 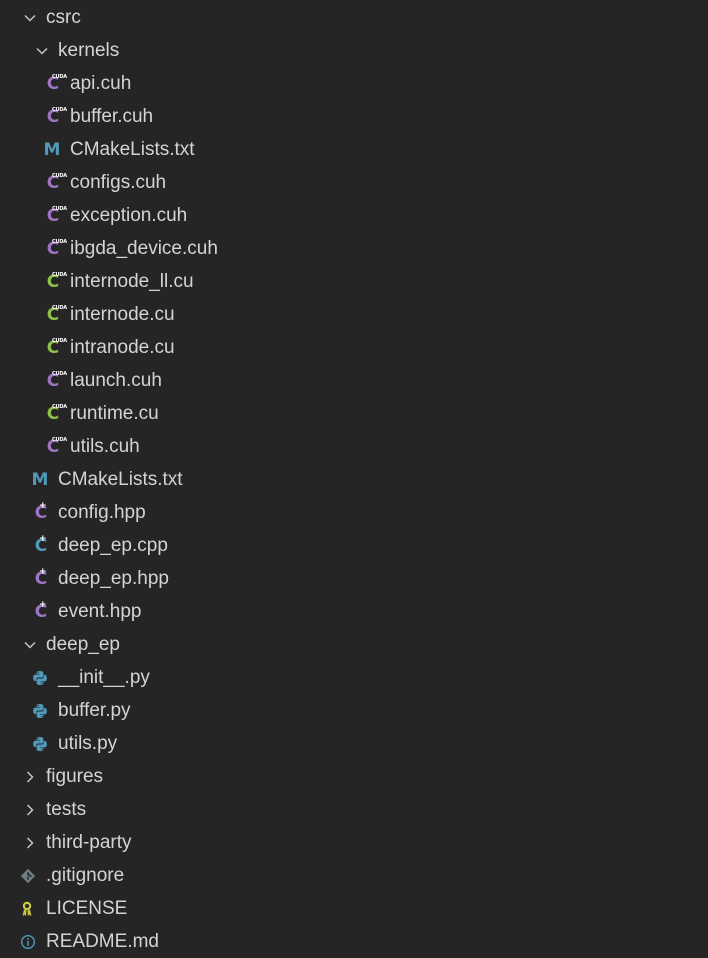 I want to click on license-icon, so click(x=27, y=908).